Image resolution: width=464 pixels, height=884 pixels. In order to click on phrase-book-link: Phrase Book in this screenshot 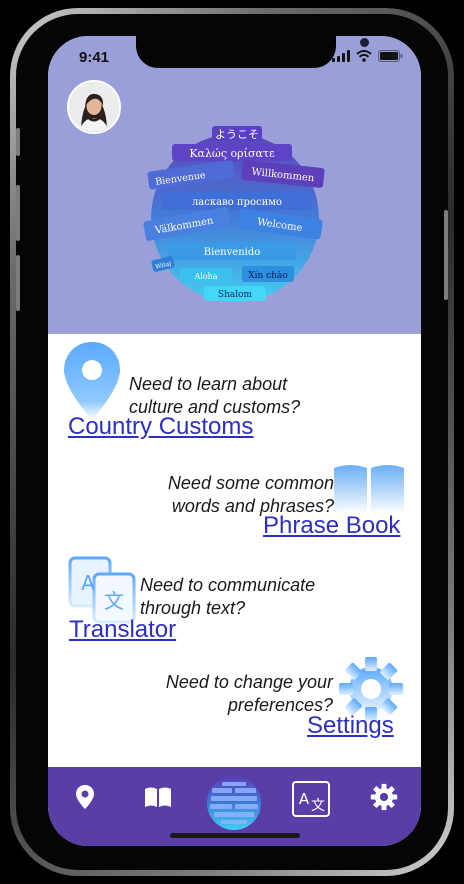, I will do `click(331, 526)`.